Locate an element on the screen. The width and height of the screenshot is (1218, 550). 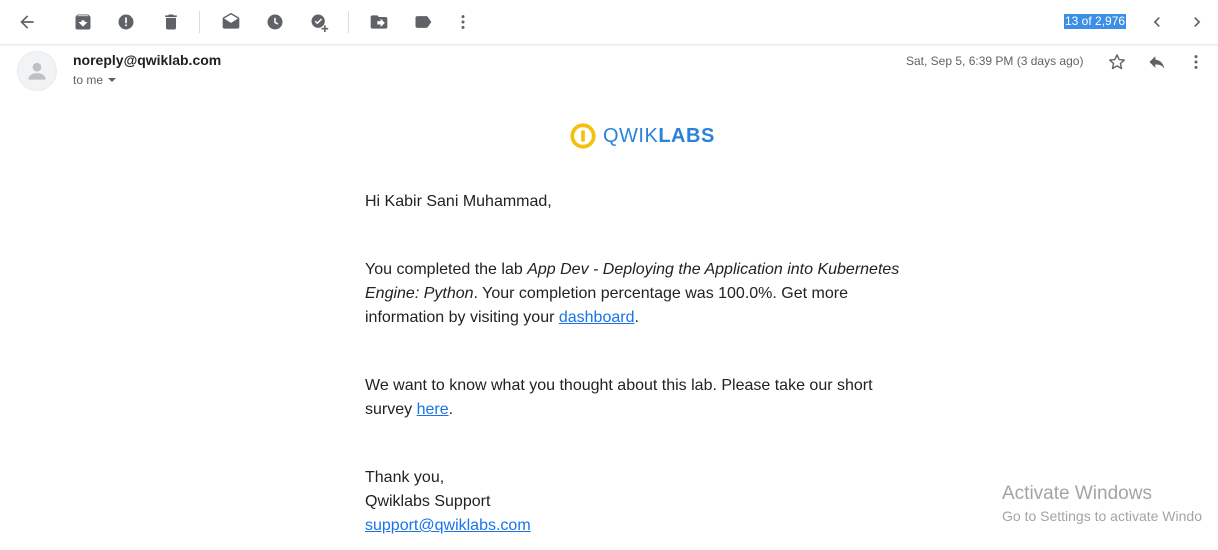
logo-text-light: QWIK is located at coordinates (631, 135).